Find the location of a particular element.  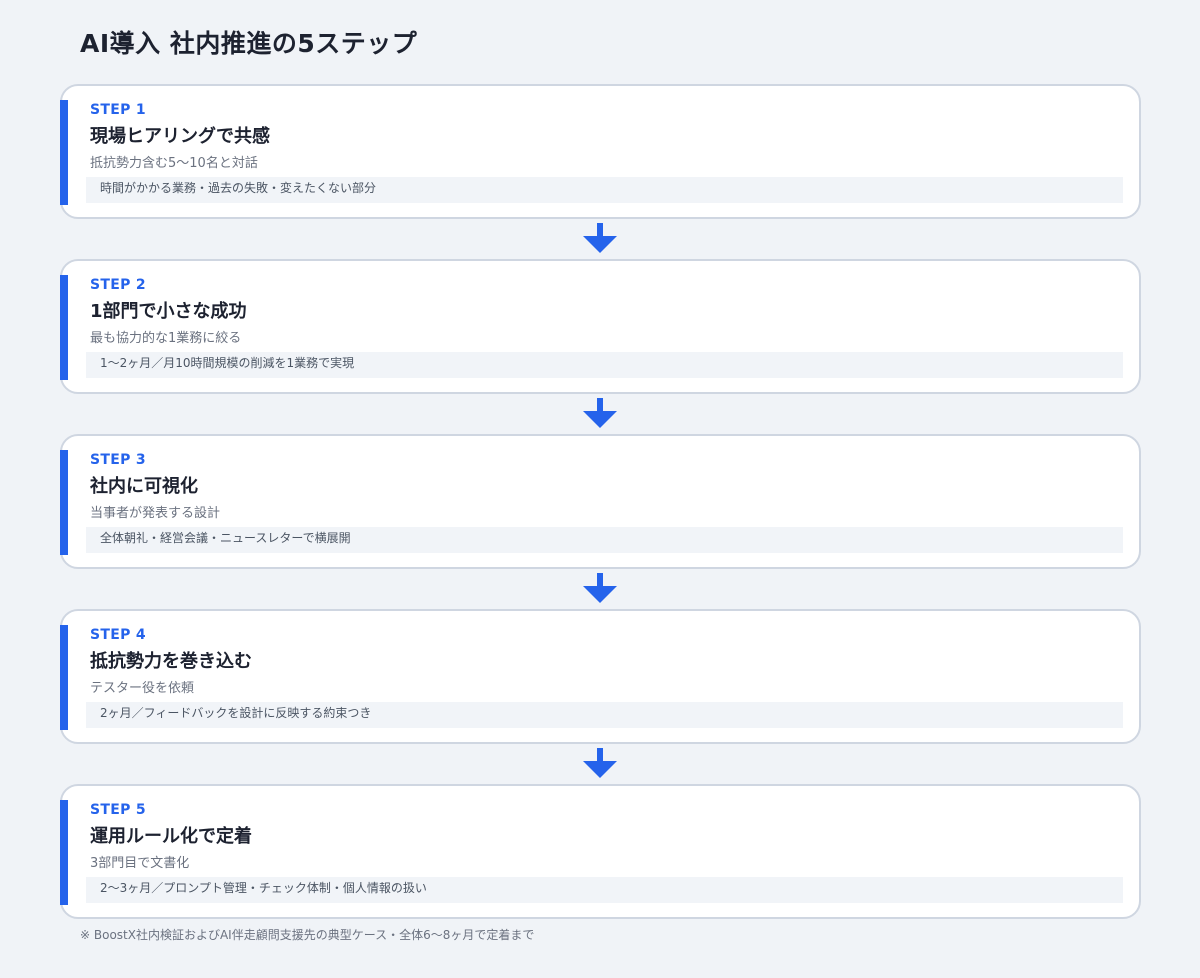

step-title: 社内に可視化 is located at coordinates (144, 486).